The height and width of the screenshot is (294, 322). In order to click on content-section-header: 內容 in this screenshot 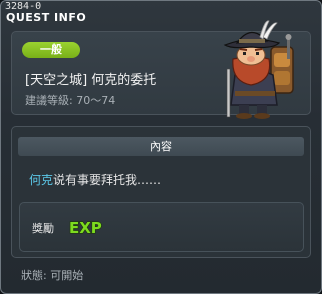, I will do `click(161, 146)`.